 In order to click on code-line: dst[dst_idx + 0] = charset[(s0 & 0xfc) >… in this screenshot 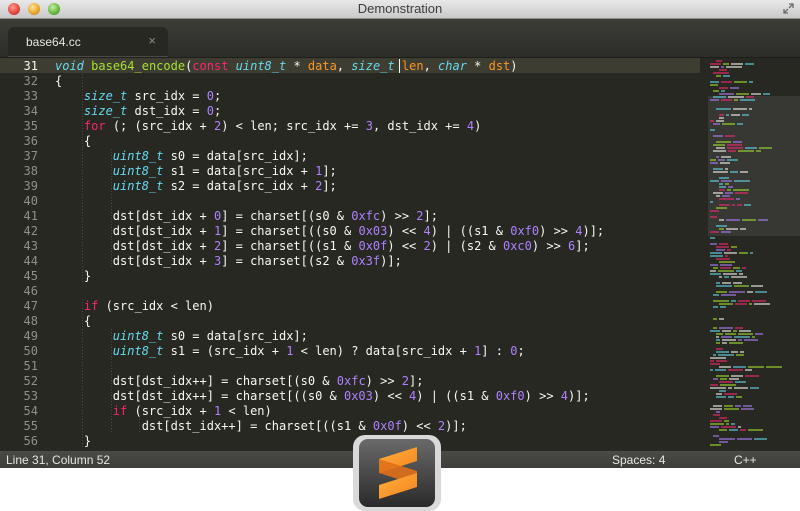, I will do `click(246, 216)`.